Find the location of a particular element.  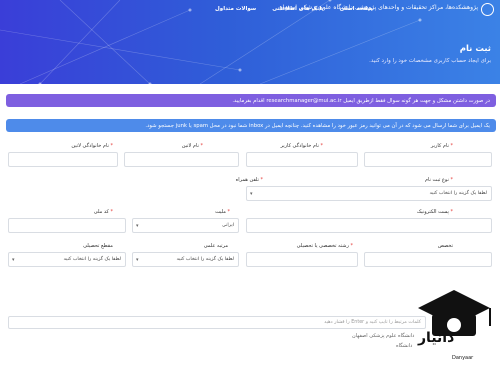

national-code-input is located at coordinates (67, 225).